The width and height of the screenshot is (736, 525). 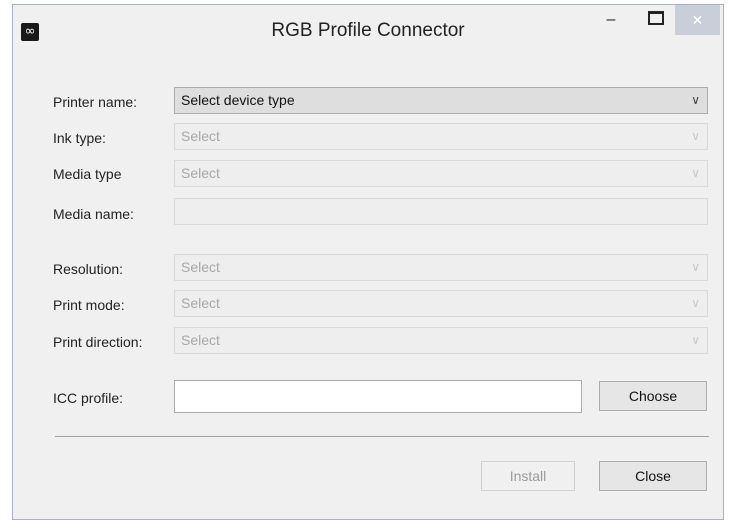 I want to click on icc-profile-label: ICC profile:, so click(x=88, y=398).